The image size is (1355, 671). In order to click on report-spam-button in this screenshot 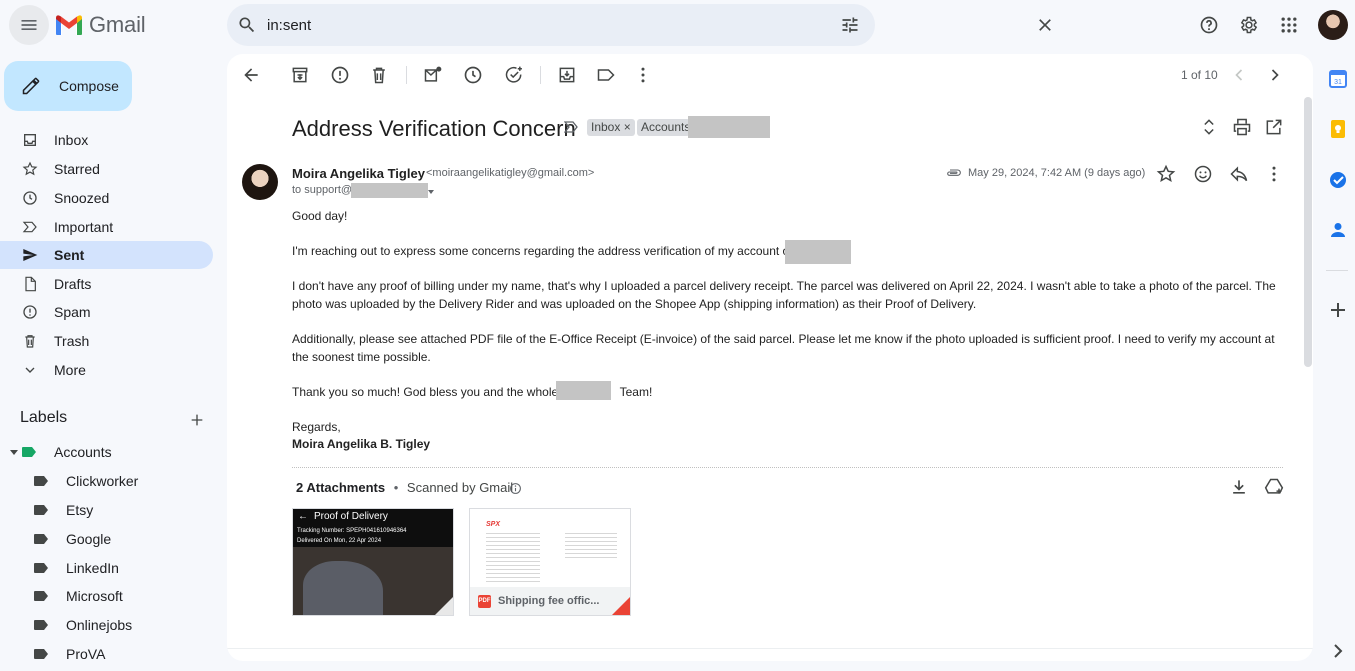, I will do `click(340, 75)`.